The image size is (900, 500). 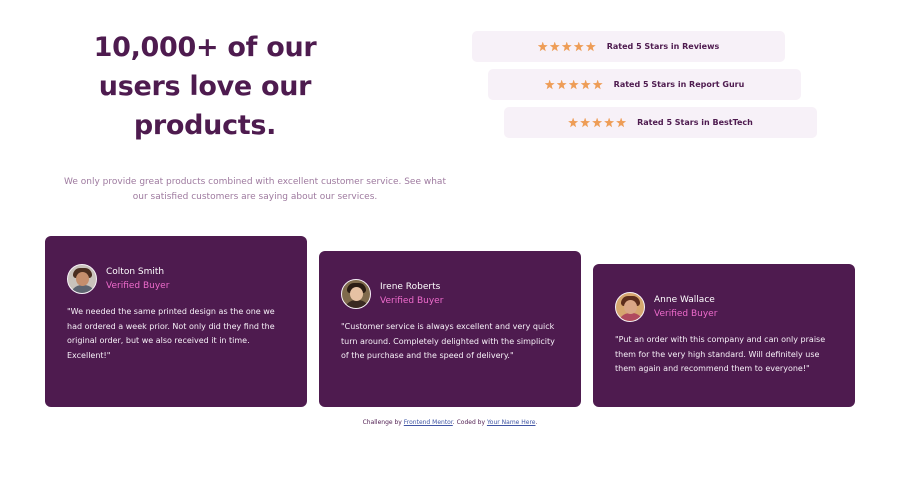 I want to click on testimonial-header: Irene Roberts Verified Buyer, so click(x=450, y=294).